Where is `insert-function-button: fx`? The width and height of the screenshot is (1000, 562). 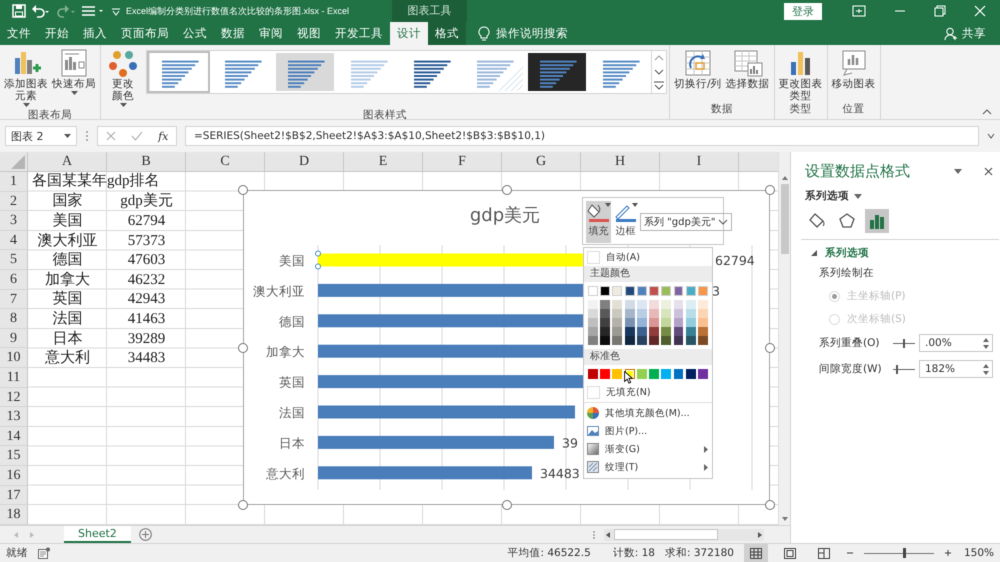 insert-function-button: fx is located at coordinates (163, 136).